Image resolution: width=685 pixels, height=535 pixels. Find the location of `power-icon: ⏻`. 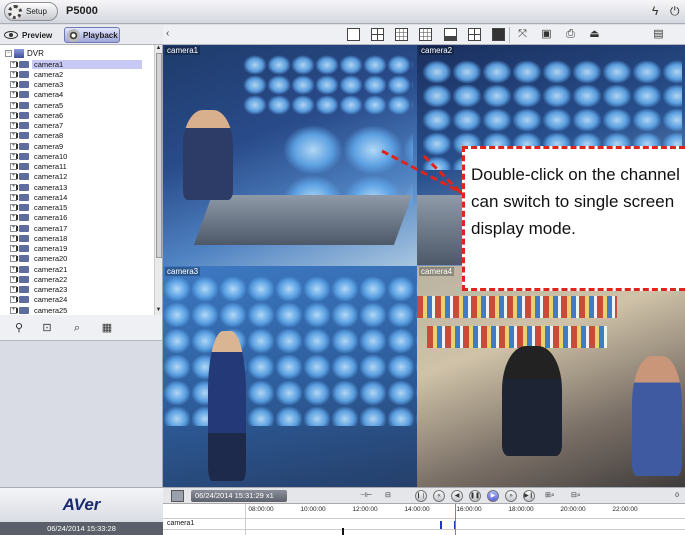

power-icon: ⏻ is located at coordinates (675, 11).